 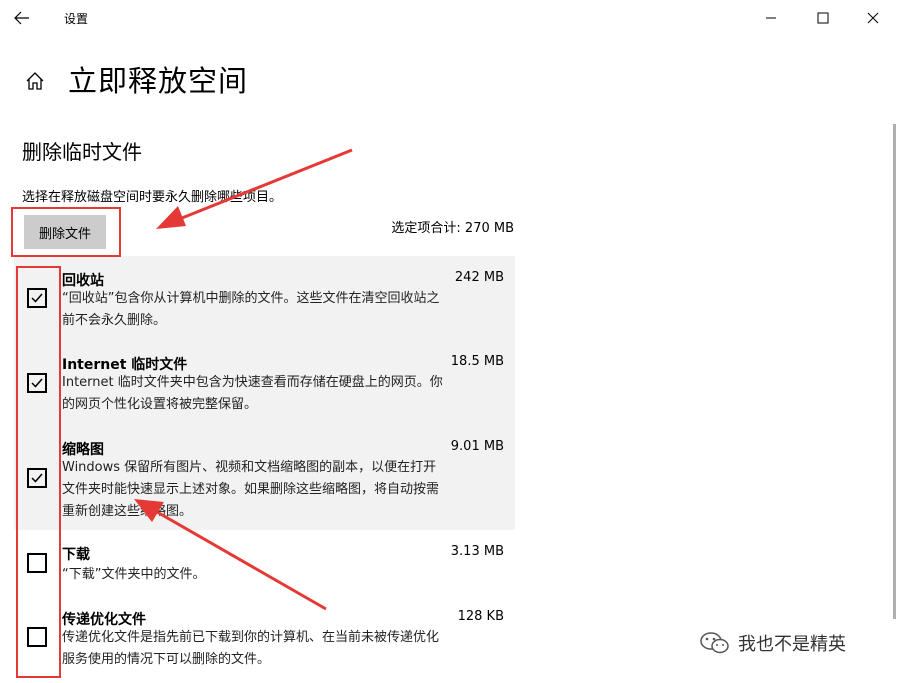 I want to click on selected-total: 选定项合计: 270 MB, so click(x=452, y=228).